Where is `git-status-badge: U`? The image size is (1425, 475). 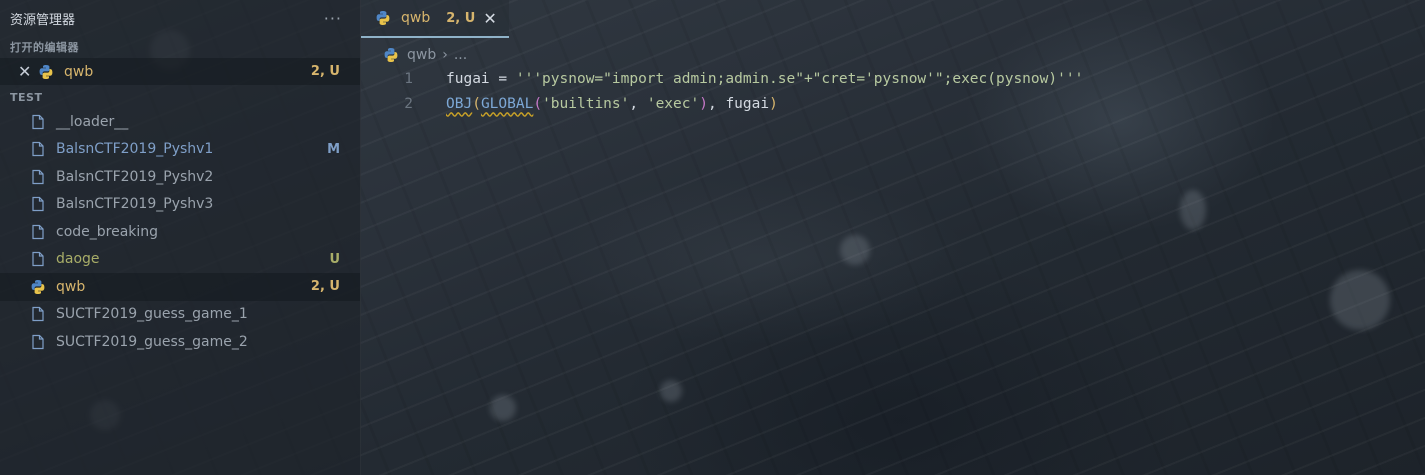 git-status-badge: U is located at coordinates (334, 259).